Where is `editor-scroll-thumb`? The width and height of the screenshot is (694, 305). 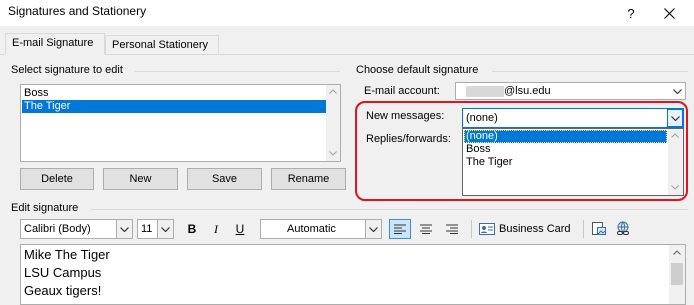 editor-scroll-thumb is located at coordinates (677, 274).